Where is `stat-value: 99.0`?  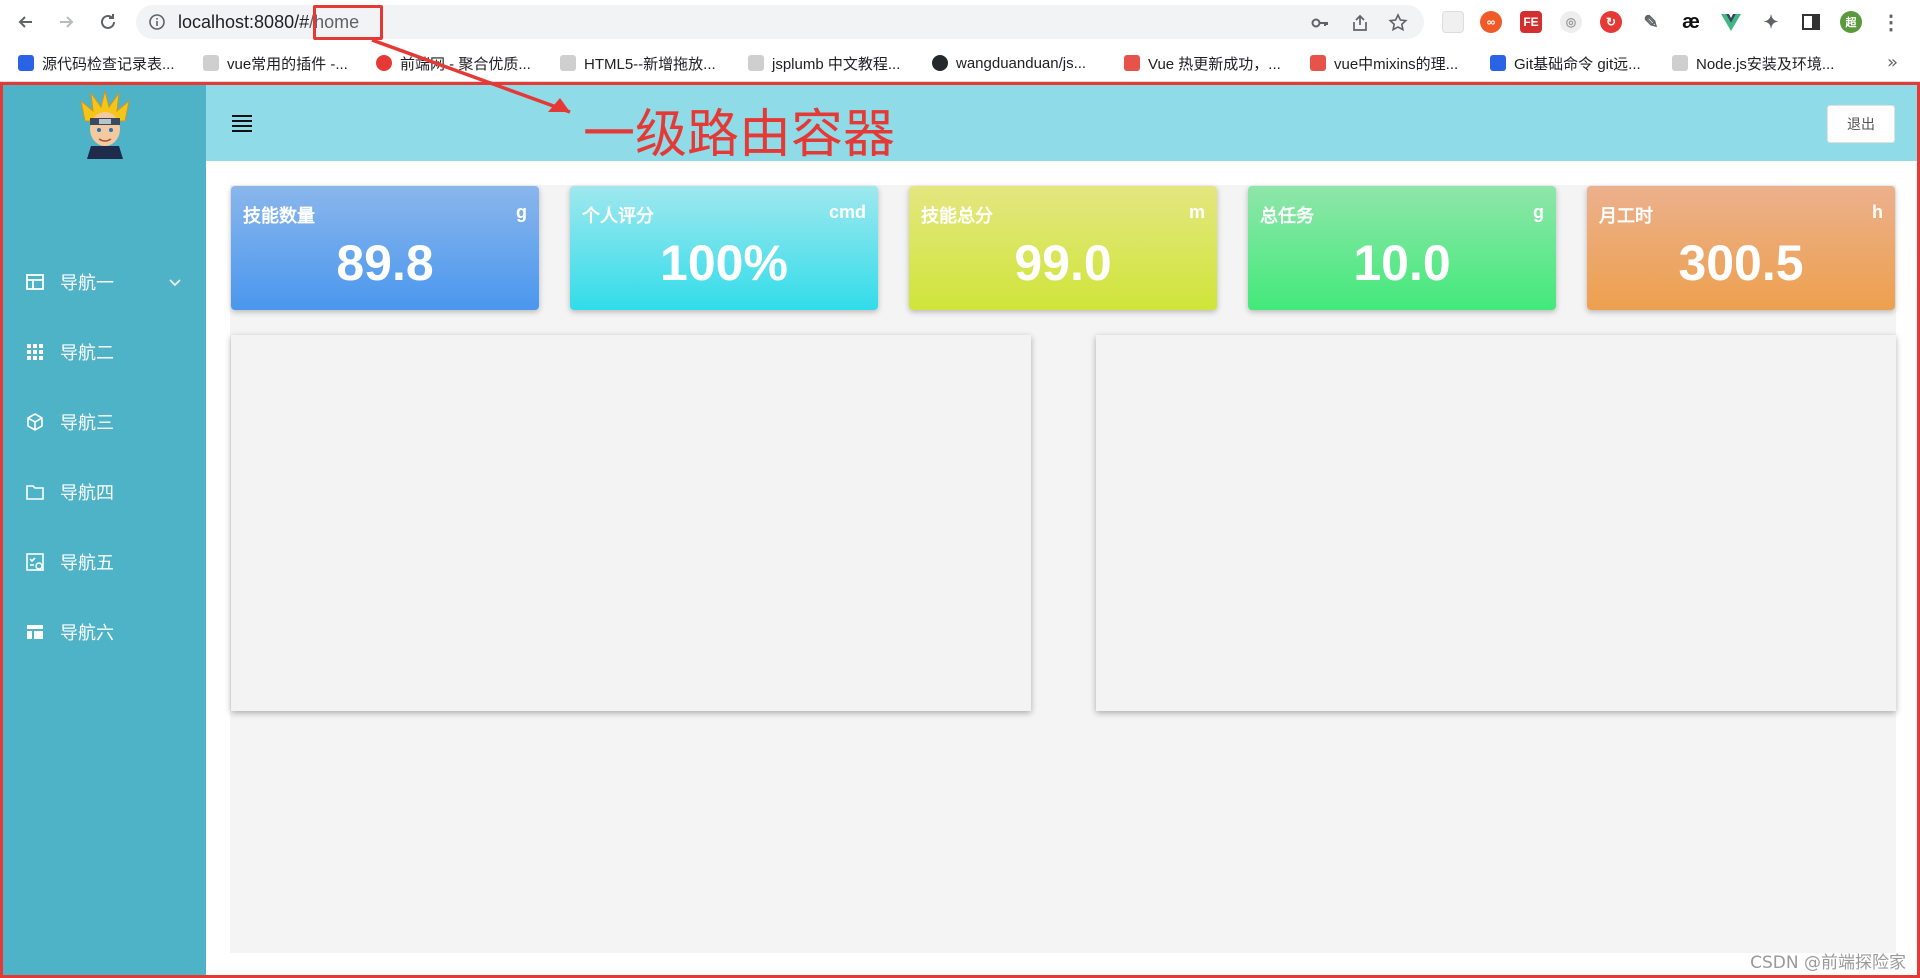
stat-value: 99.0 is located at coordinates (1063, 263).